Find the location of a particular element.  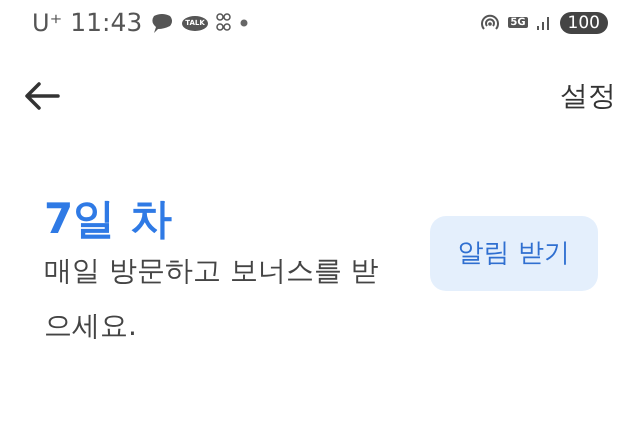

streak-title: 7일 차 is located at coordinates (108, 219).